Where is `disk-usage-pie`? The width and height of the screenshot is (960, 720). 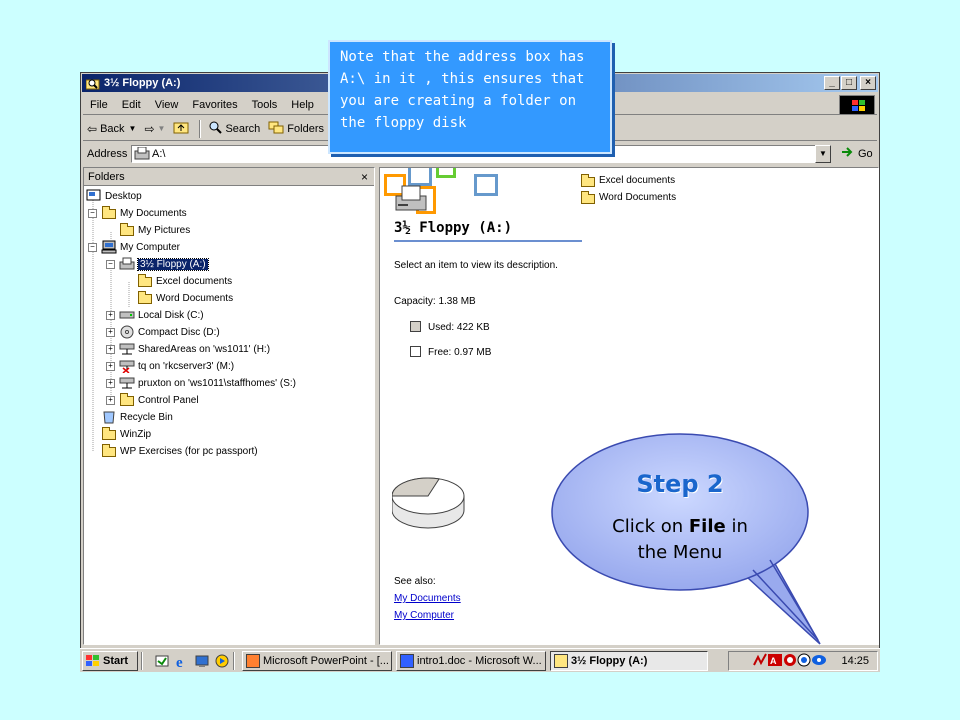
disk-usage-pie is located at coordinates (428, 503).